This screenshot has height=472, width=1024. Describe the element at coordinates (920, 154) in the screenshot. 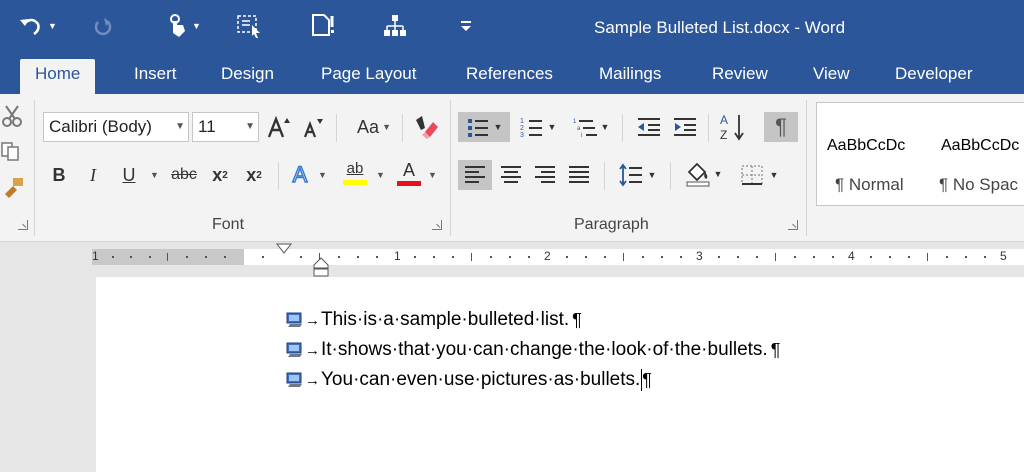

I see `styles-gallery: AaBbCcDc ¶ Normal AaBbCcDc ¶ No Spac` at that location.